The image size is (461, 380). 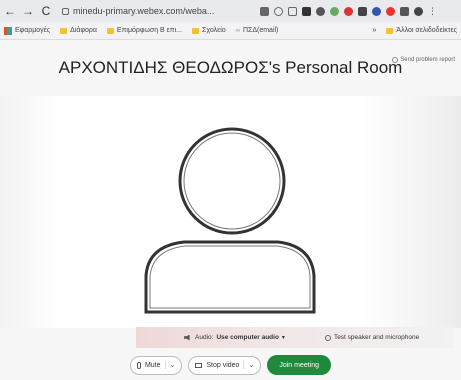 What do you see at coordinates (28, 11) in the screenshot?
I see `forward-arrow-icon: →` at bounding box center [28, 11].